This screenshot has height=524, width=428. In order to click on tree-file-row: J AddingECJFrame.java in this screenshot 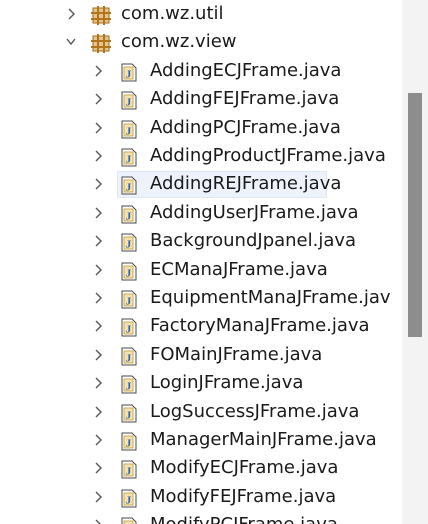, I will do `click(201, 71)`.